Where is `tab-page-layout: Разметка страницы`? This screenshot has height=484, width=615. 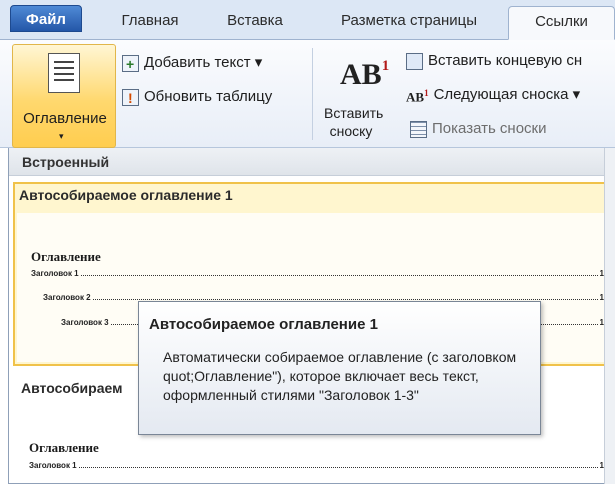
tab-page-layout: Разметка страницы is located at coordinates (409, 23).